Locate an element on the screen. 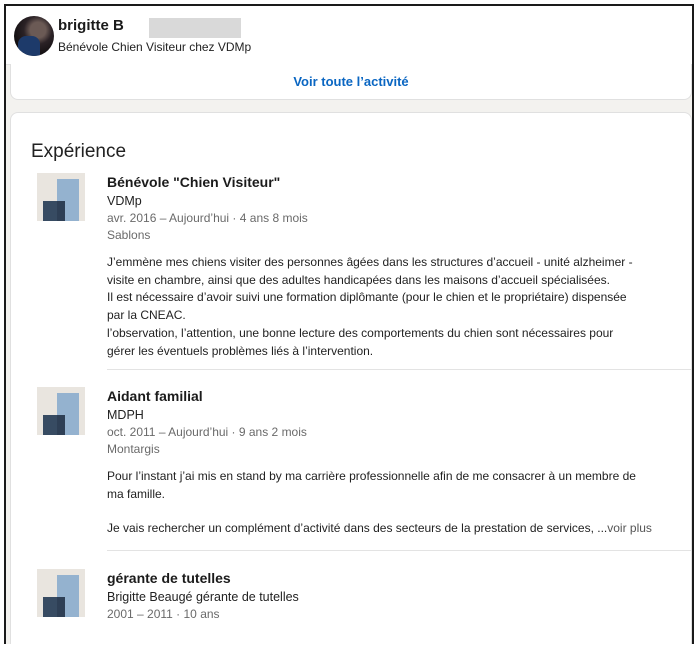 Image resolution: width=696 pixels, height=646 pixels. company-name: VDMp is located at coordinates (124, 201).